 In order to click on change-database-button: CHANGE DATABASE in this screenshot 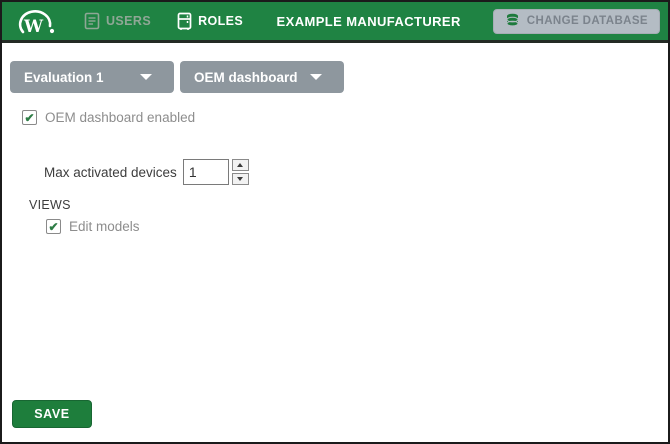, I will do `click(576, 21)`.